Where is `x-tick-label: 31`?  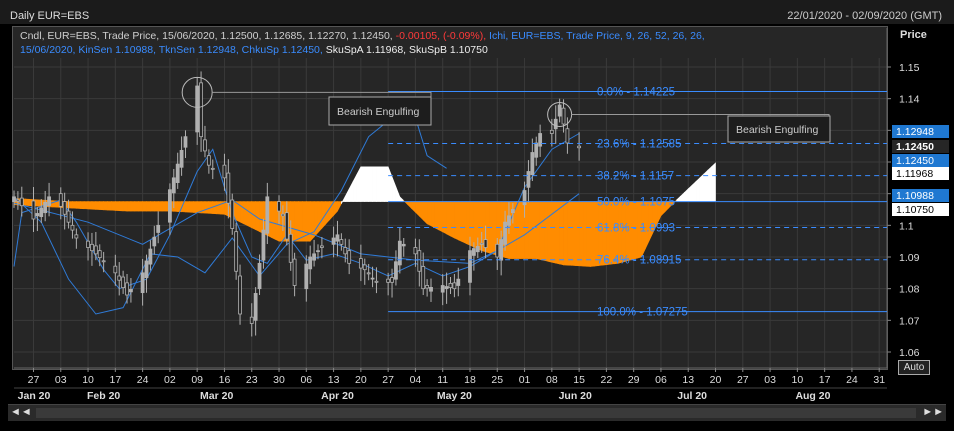 x-tick-label: 31 is located at coordinates (879, 380).